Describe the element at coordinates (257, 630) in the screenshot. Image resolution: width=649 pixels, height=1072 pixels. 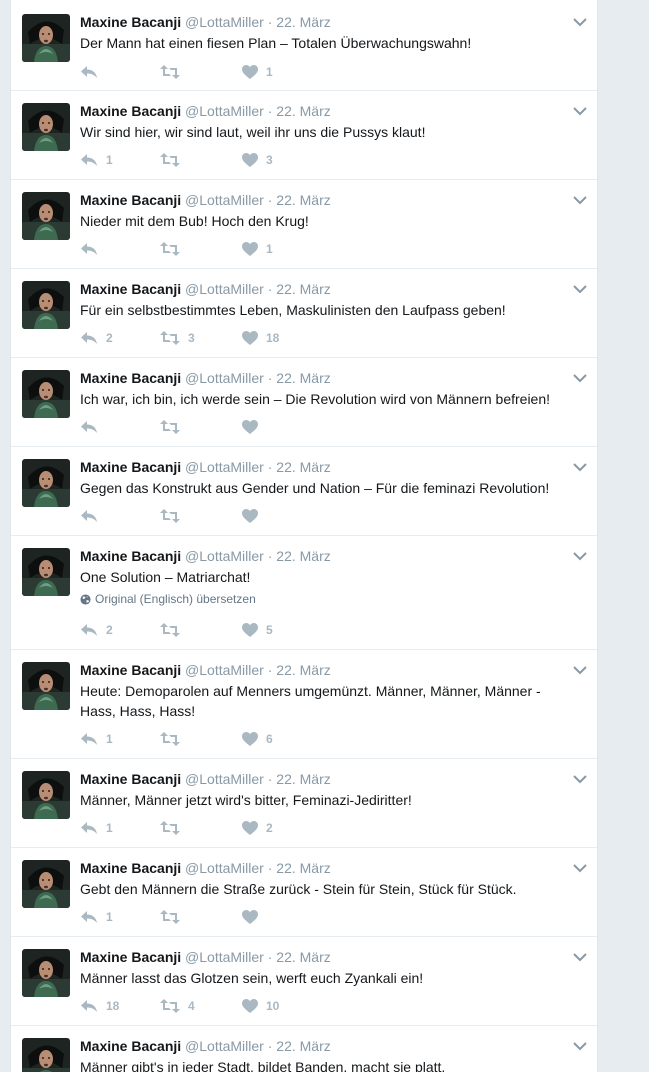
I see `like-button: 5` at that location.